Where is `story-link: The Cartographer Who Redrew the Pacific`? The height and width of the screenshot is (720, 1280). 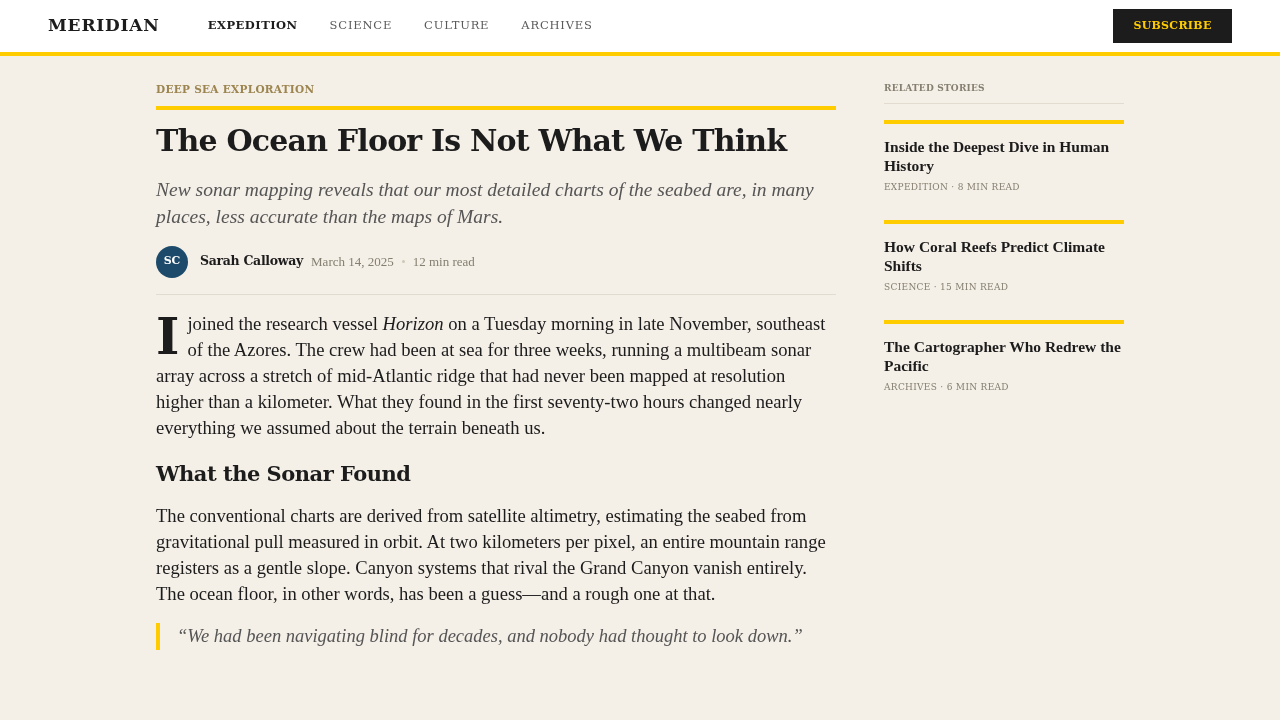 story-link: The Cartographer Who Redrew the Pacific is located at coordinates (1004, 356).